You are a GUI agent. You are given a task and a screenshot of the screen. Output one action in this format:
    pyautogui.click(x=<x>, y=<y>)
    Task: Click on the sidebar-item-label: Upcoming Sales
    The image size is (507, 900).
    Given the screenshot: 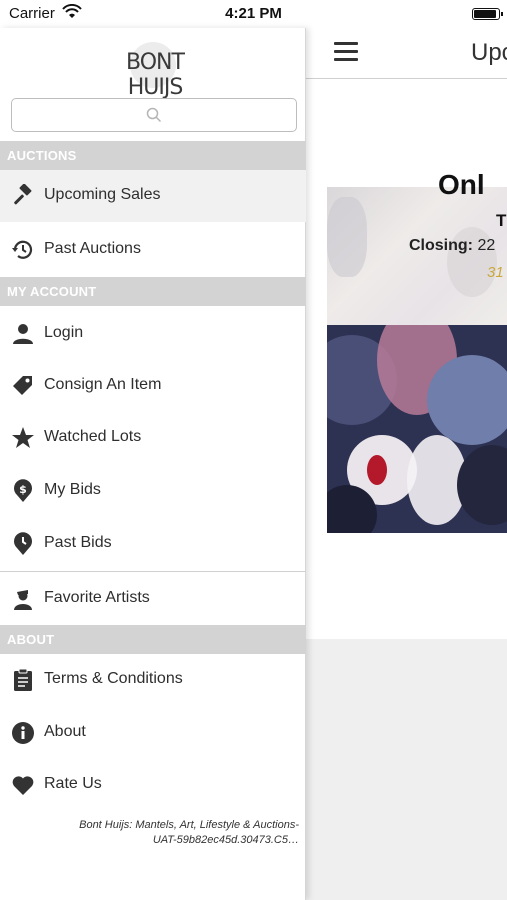 What is the action you would take?
    pyautogui.click(x=102, y=194)
    